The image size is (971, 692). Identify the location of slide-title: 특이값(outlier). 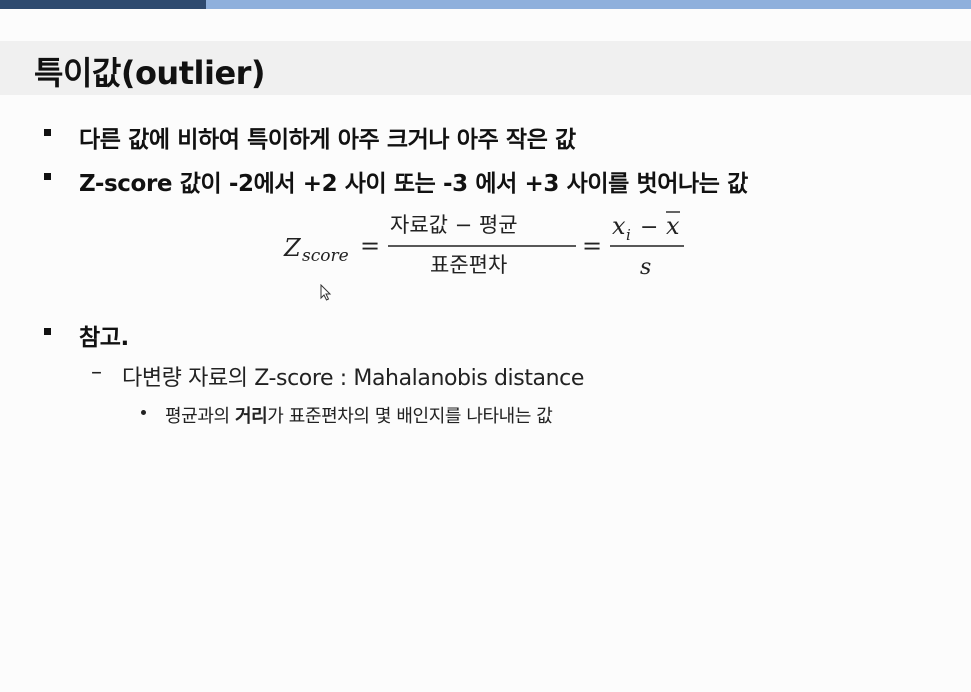
(150, 73).